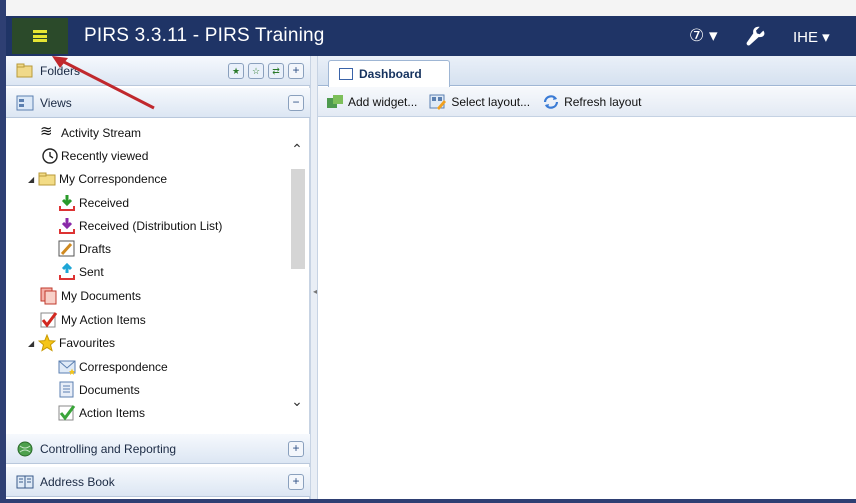 This screenshot has height=503, width=856. I want to click on refresh-icon, so click(551, 101).